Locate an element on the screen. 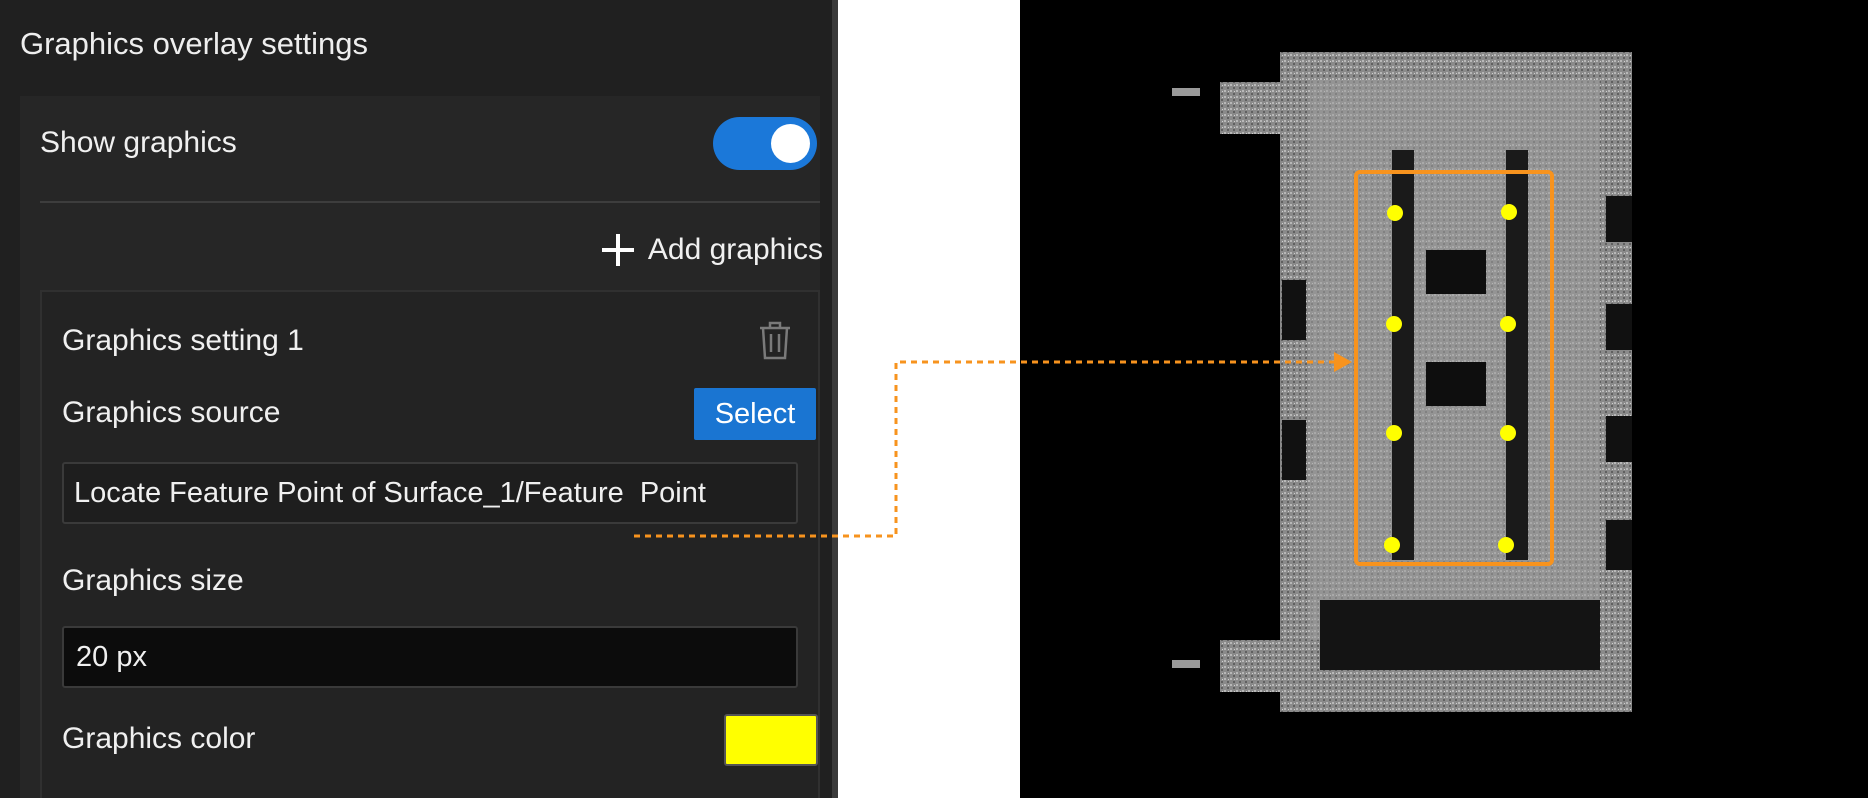 The image size is (1868, 798). divider is located at coordinates (430, 202).